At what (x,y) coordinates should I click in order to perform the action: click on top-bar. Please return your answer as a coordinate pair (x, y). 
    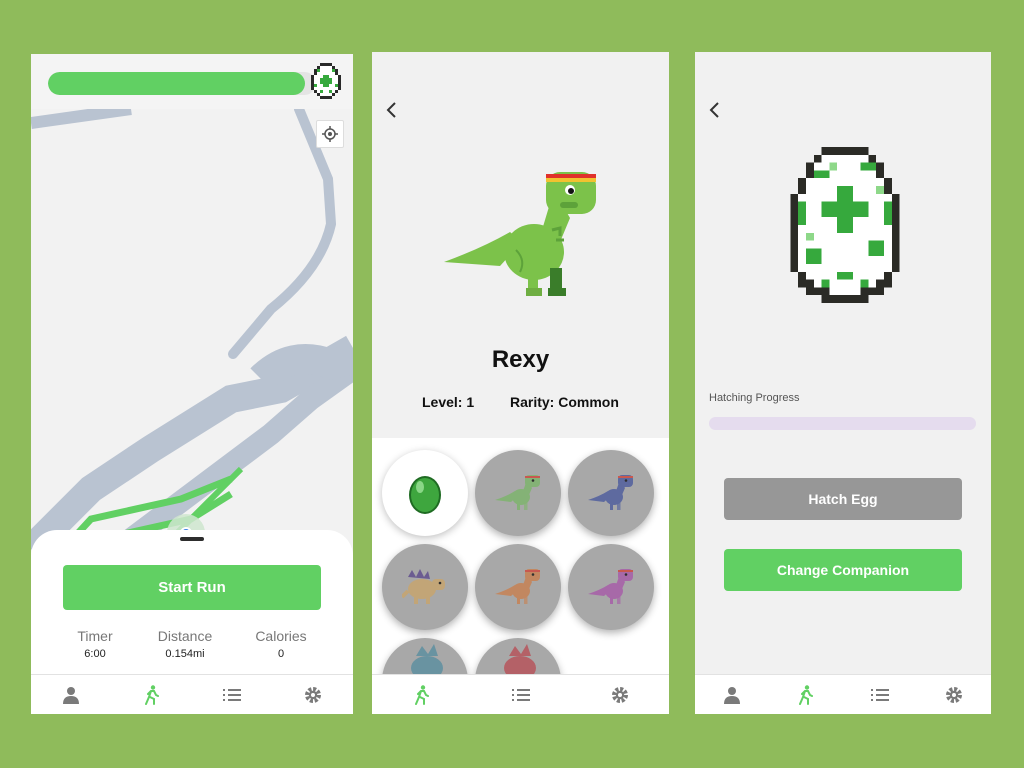
    Looking at the image, I should click on (192, 81).